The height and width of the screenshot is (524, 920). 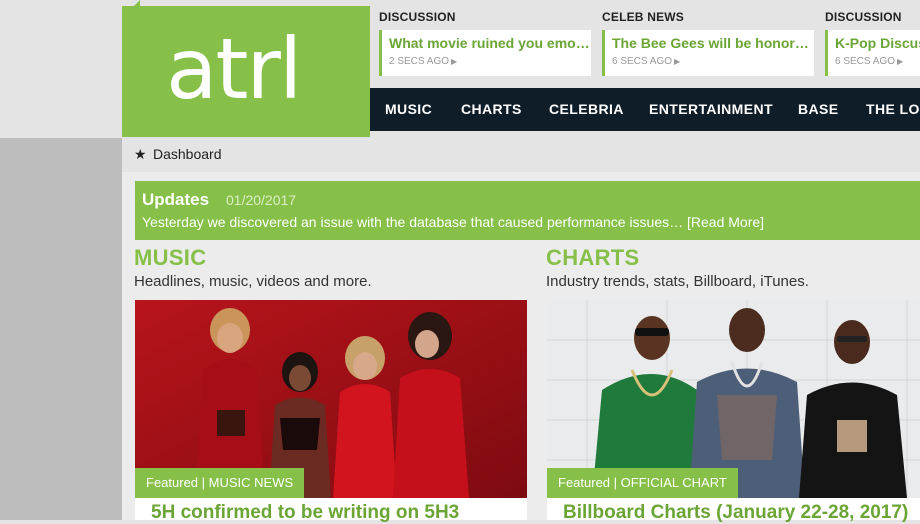 I want to click on feed-card: The Bee Gees will be honor… 6 SECS AGO ▶, so click(x=708, y=53).